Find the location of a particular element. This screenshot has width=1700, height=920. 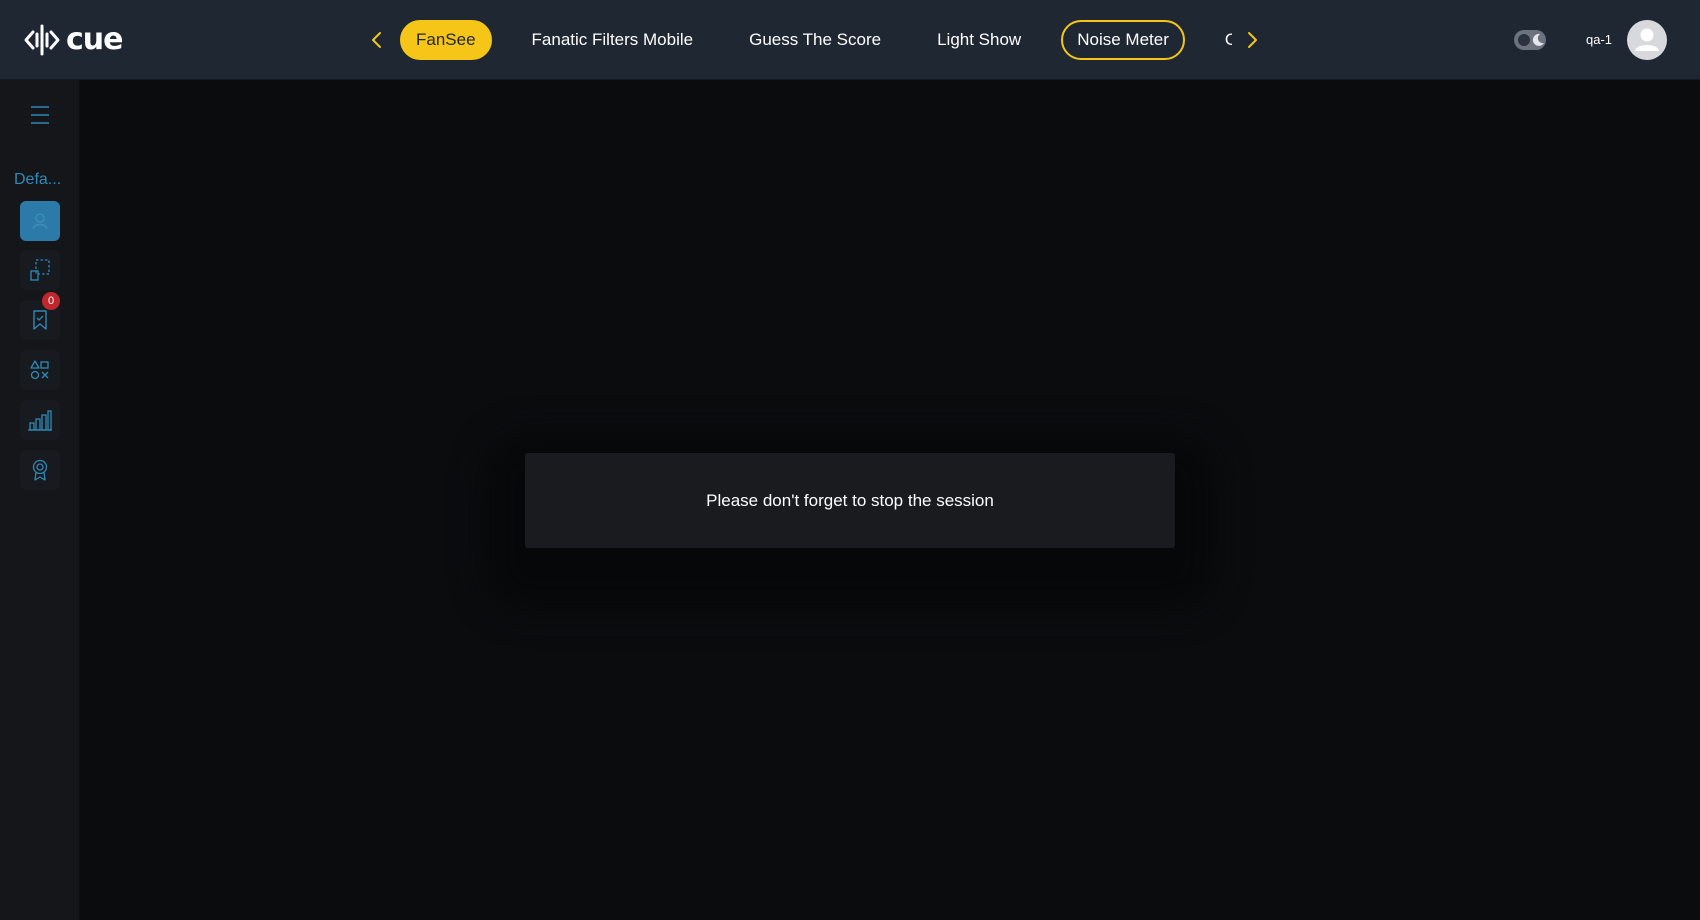

logo-soundwave-icon is located at coordinates (42, 40).